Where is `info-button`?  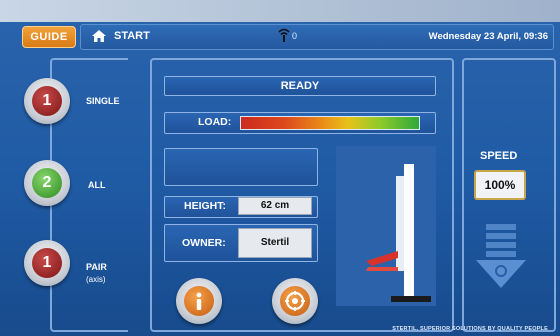 info-button is located at coordinates (199, 301).